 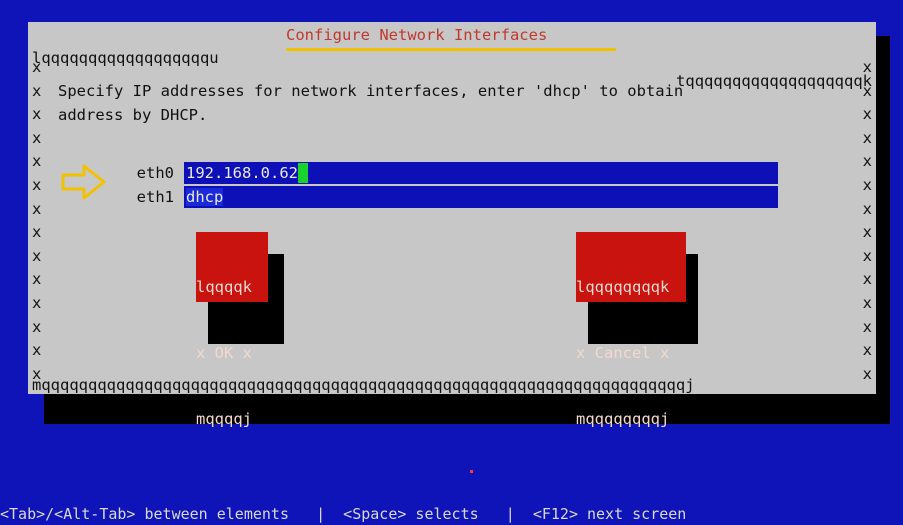 What do you see at coordinates (155, 173) in the screenshot?
I see `eth0-label: eth0` at bounding box center [155, 173].